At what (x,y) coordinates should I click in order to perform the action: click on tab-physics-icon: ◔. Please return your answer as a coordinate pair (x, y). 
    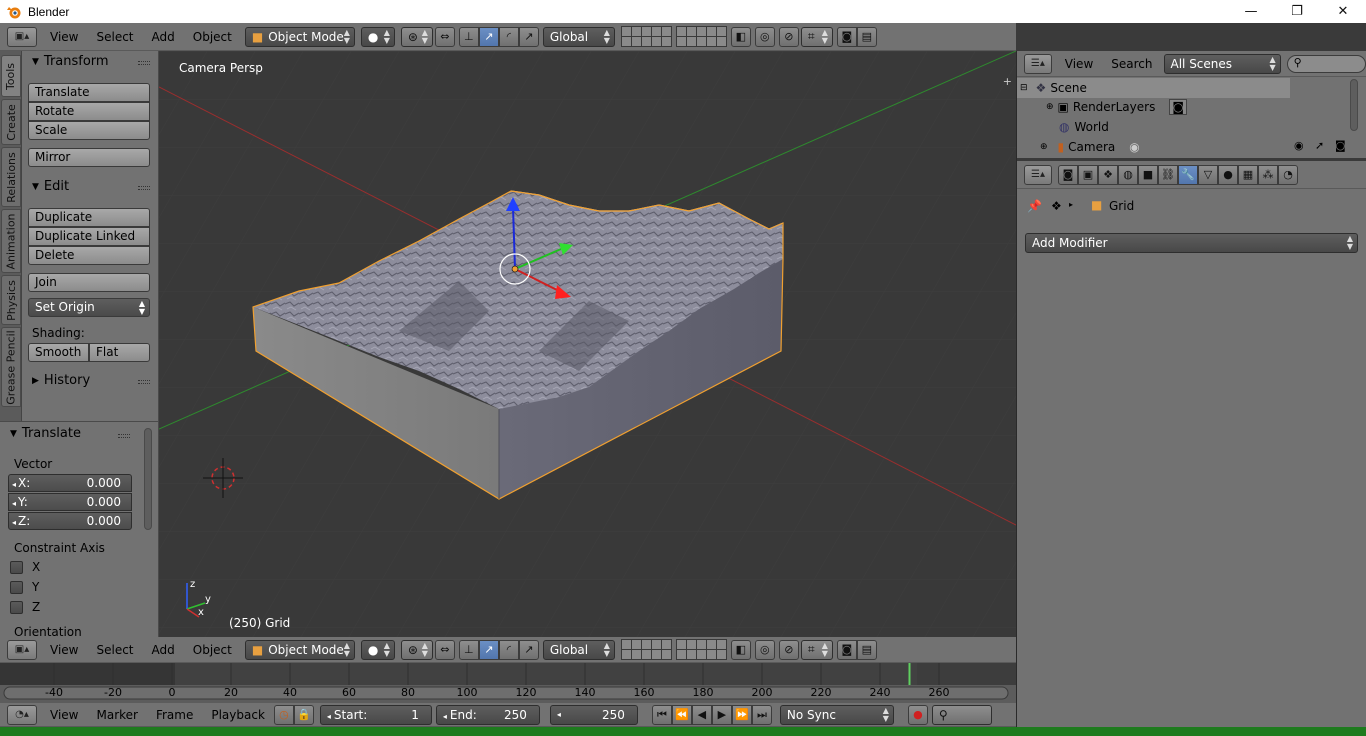
    Looking at the image, I should click on (1288, 174).